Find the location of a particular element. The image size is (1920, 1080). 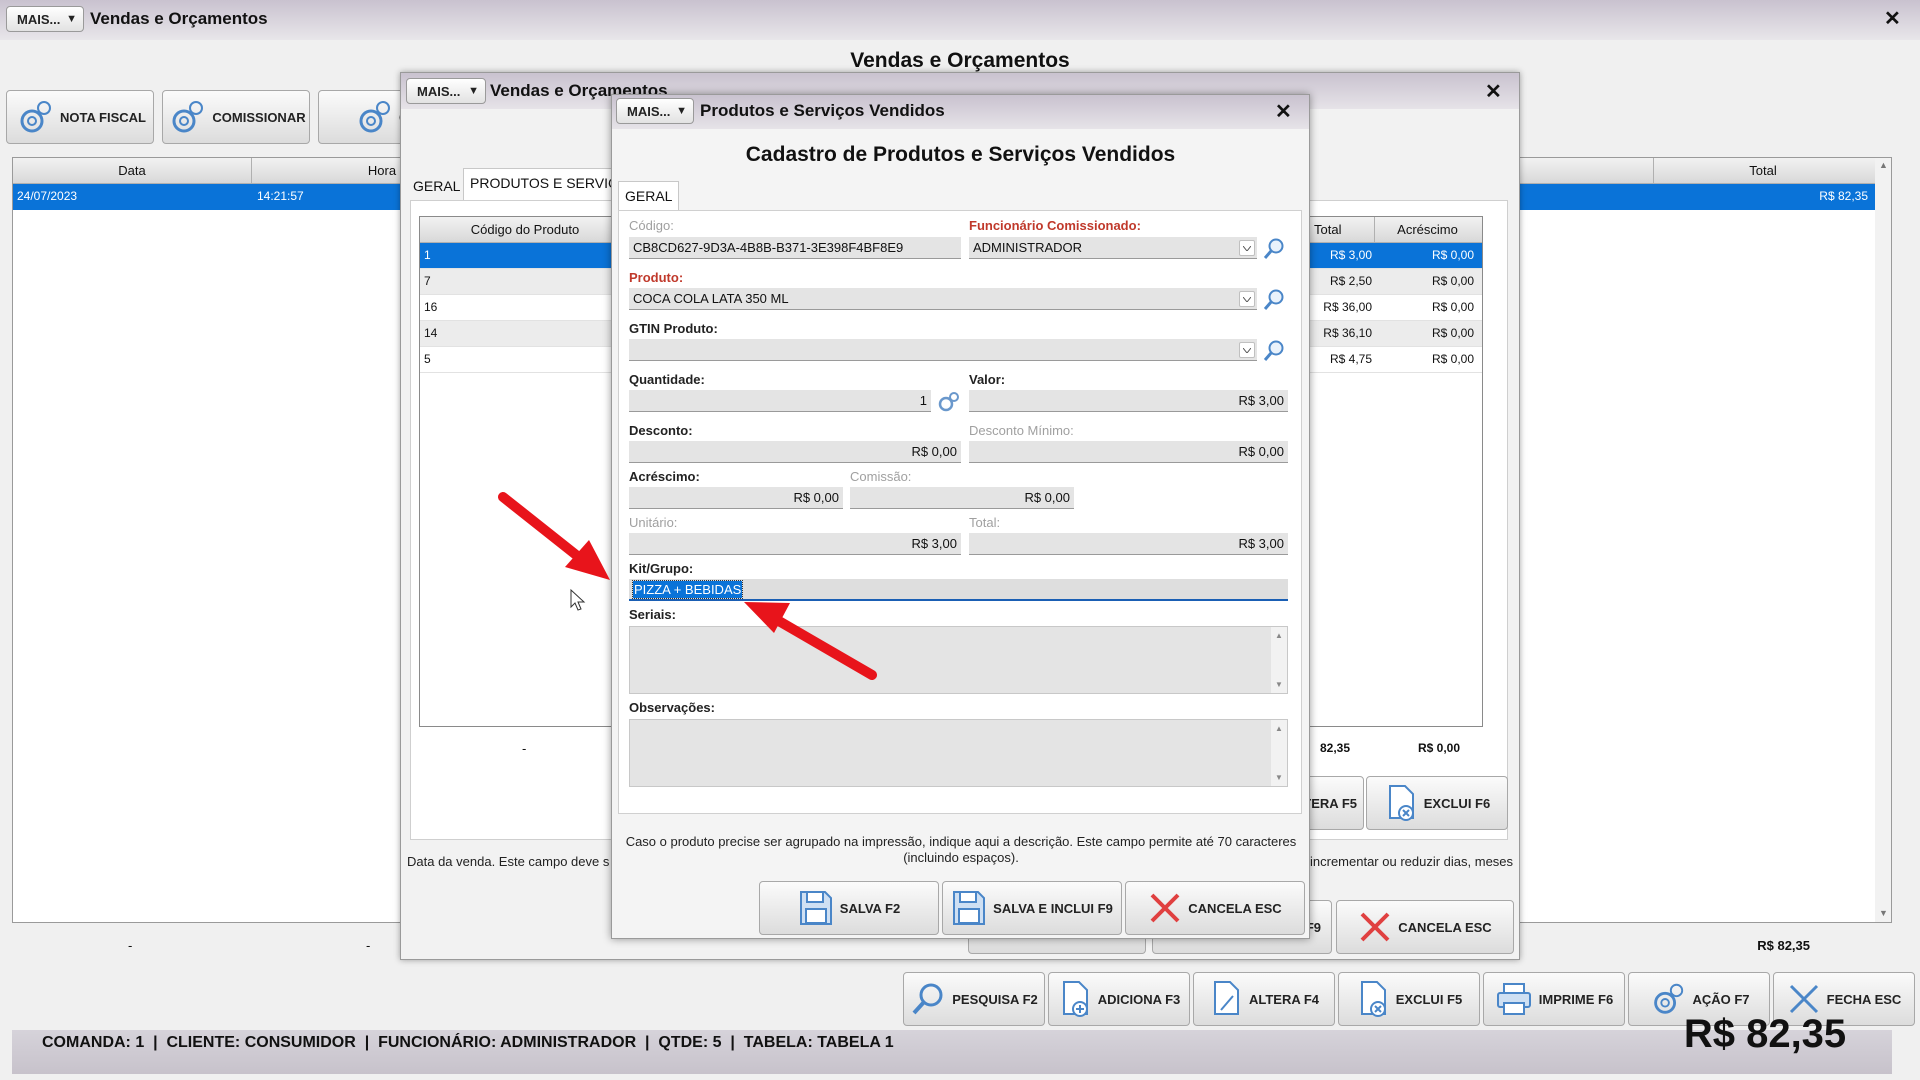

footer-dash-2: - is located at coordinates (368, 945).